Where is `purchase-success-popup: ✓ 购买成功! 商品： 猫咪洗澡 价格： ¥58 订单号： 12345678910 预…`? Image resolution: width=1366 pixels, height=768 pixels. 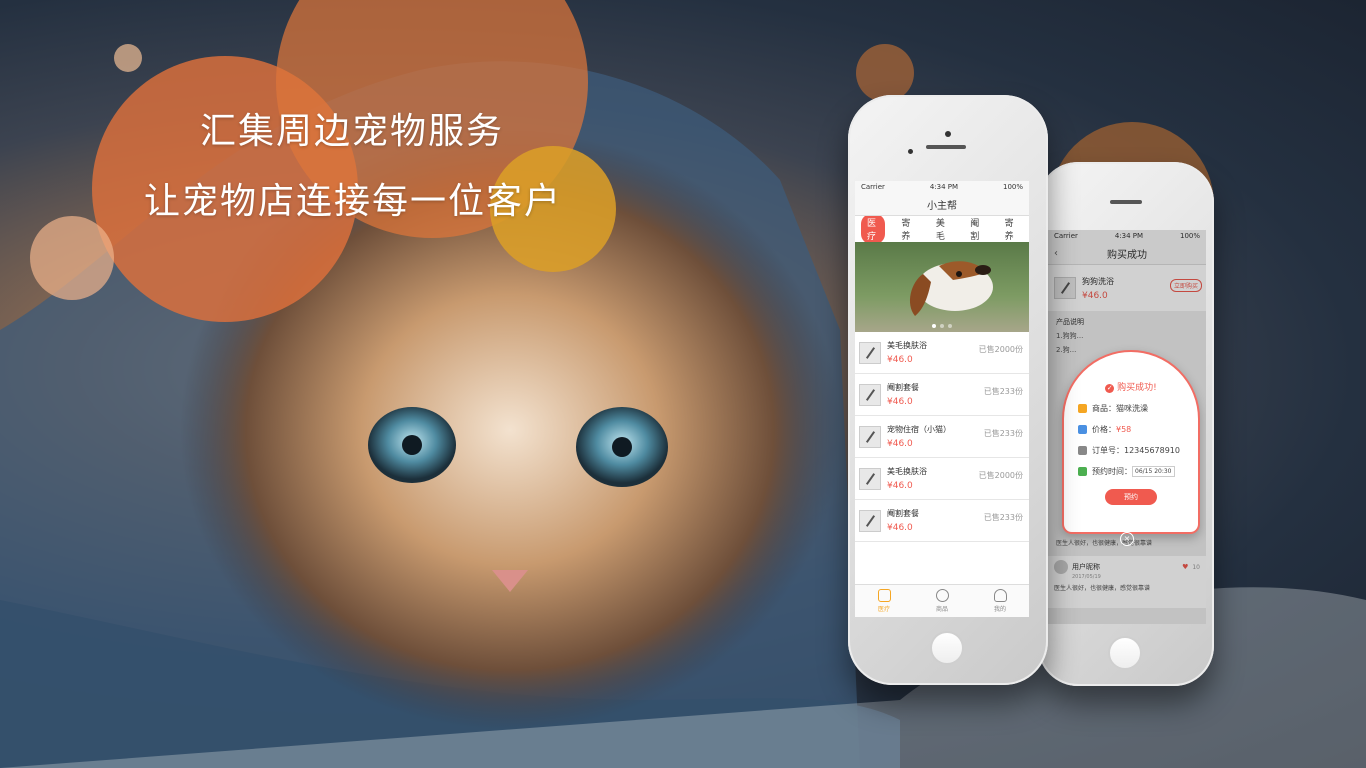 purchase-success-popup: ✓ 购买成功! 商品： 猫咪洗澡 价格： ¥58 订单号： 12345678910 预… is located at coordinates (1131, 442).